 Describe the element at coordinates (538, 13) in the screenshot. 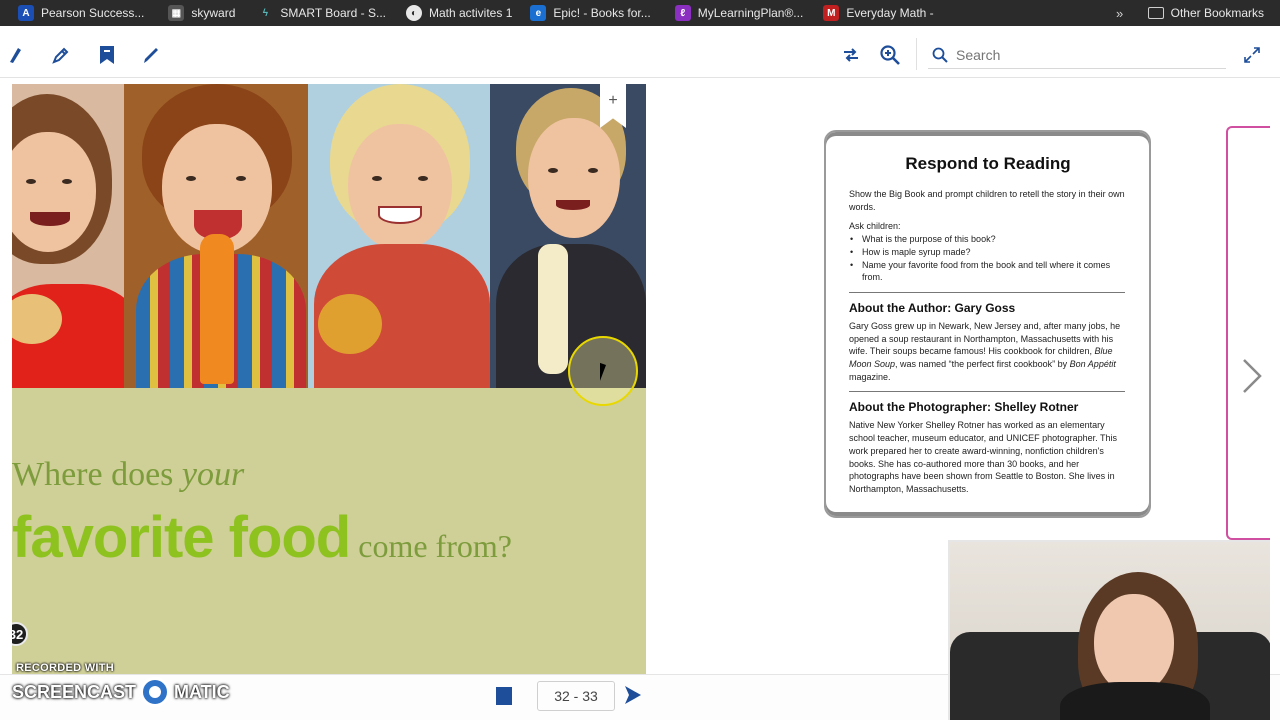

I see `epic-icon: e` at that location.